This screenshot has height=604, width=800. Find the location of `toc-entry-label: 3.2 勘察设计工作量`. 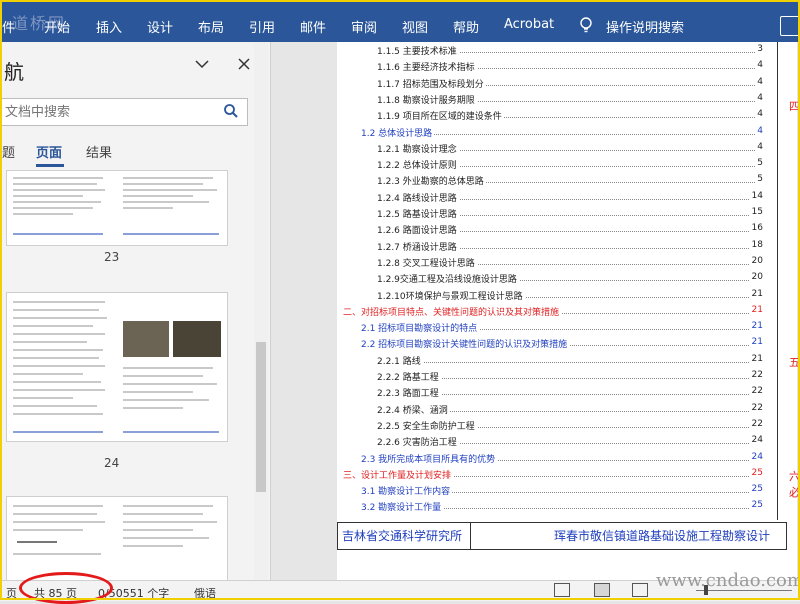

toc-entry-label: 3.2 勘察设计工作量 is located at coordinates (402, 507).